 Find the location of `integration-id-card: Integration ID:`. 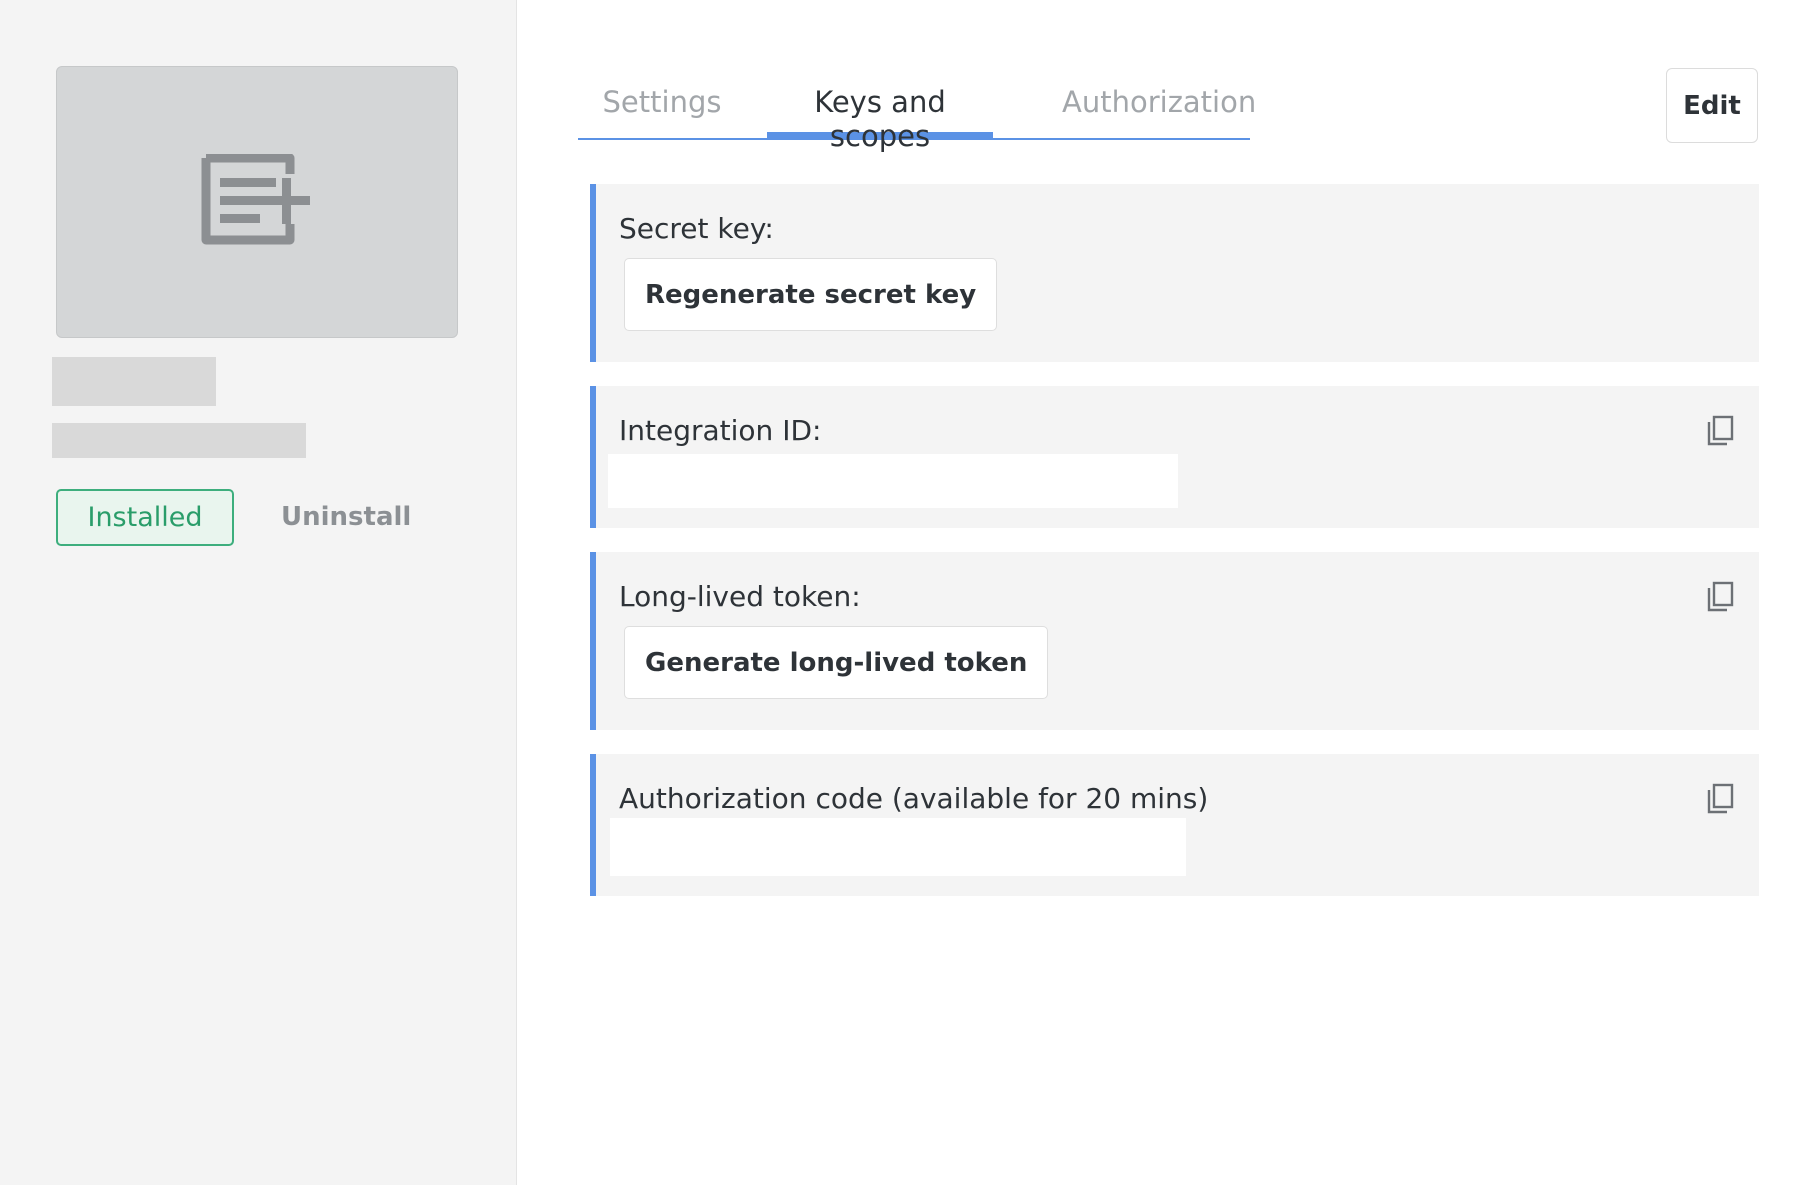

integration-id-card: Integration ID: is located at coordinates (1174, 457).